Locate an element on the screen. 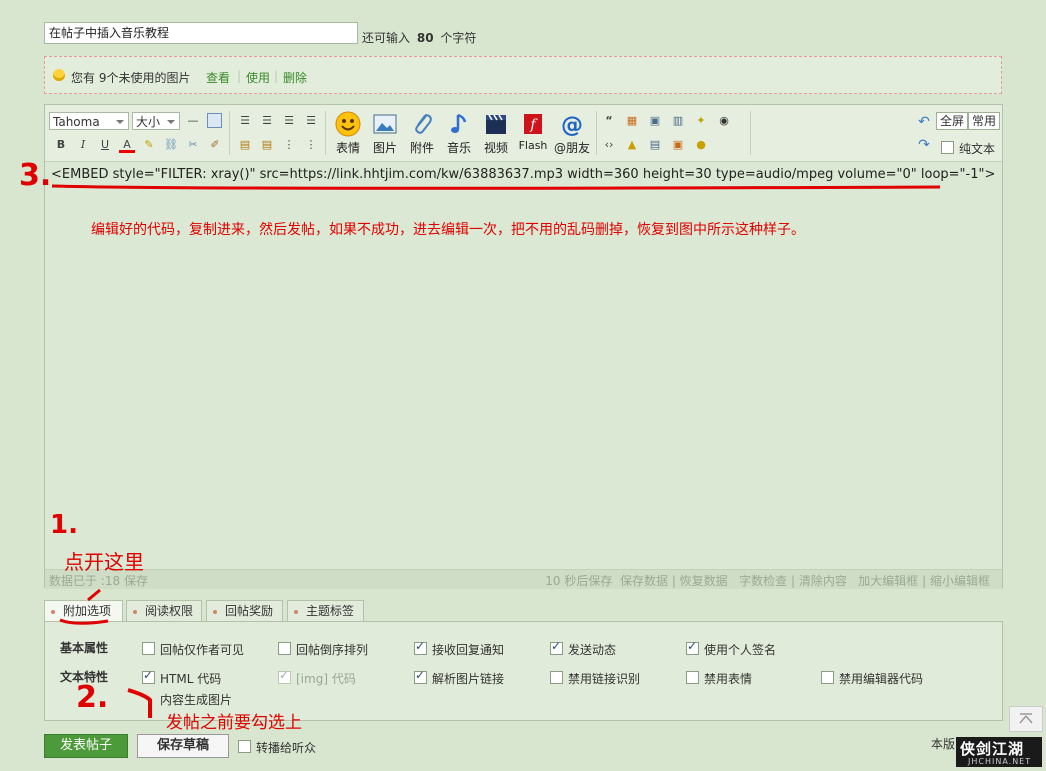 This screenshot has width=1046, height=771. tab-underline-stroke is located at coordinates (84, 621).